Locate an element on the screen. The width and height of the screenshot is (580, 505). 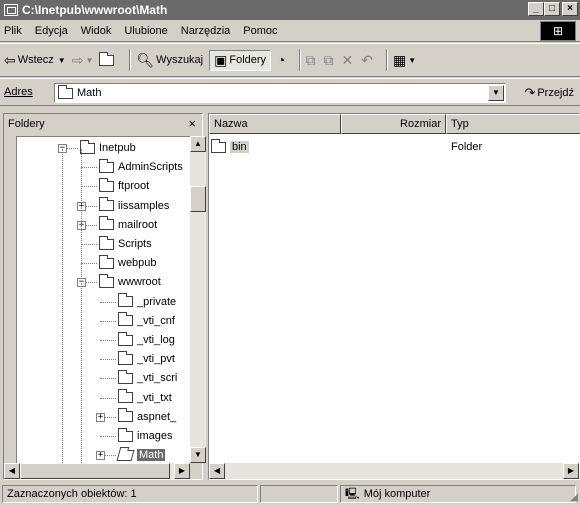
column-header-name: Nazwa is located at coordinates (275, 124).